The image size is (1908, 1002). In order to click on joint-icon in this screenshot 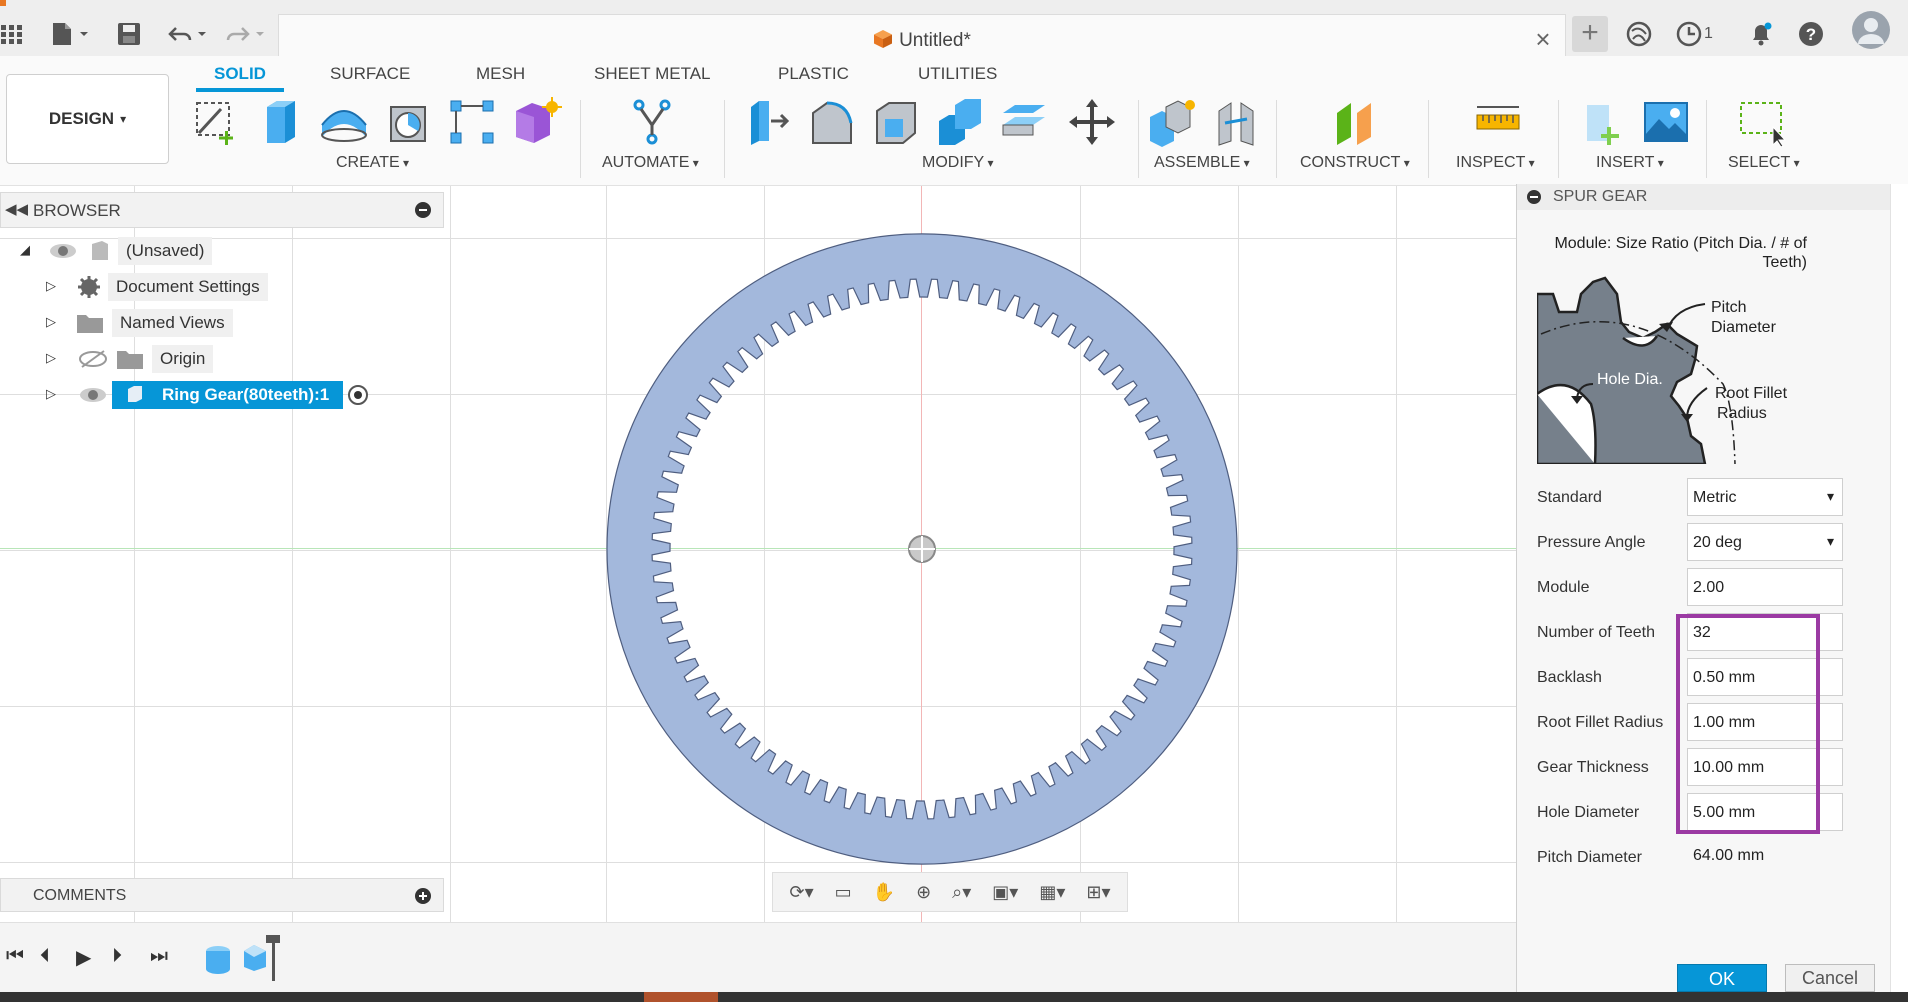, I will do `click(1236, 122)`.